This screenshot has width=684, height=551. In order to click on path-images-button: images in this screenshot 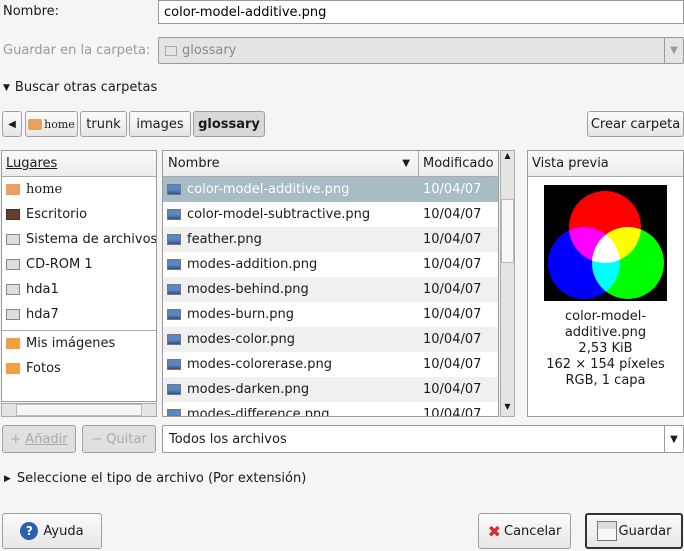, I will do `click(160, 124)`.